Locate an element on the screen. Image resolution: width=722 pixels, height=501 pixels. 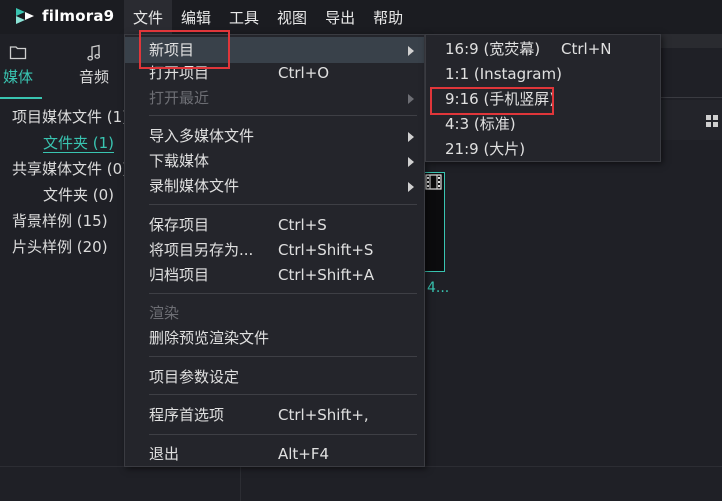
menu-file: 文件 is located at coordinates (148, 17).